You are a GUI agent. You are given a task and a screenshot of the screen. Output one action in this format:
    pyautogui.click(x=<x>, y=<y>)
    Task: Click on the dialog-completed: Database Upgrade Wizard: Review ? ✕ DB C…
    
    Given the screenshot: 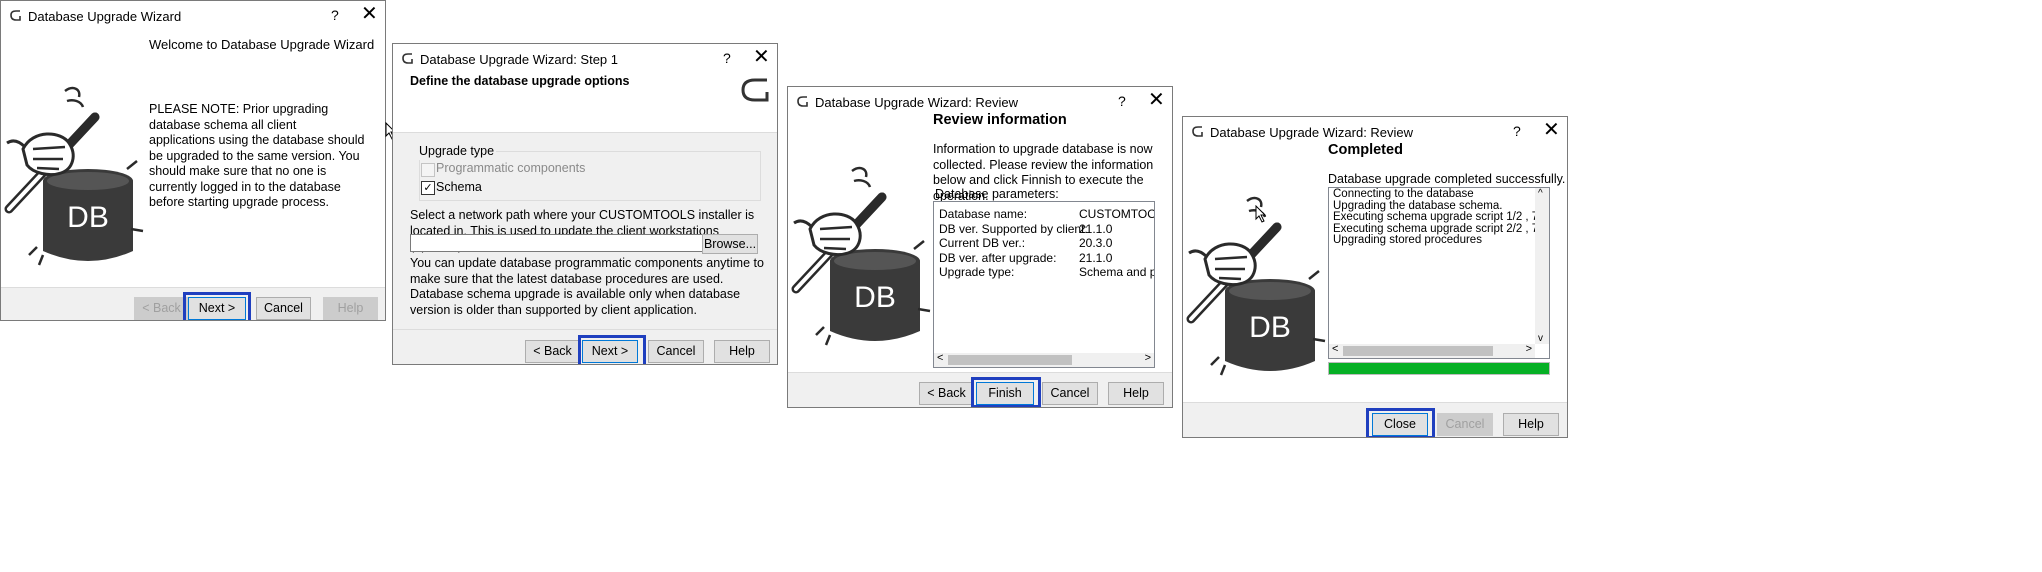 What is the action you would take?
    pyautogui.click(x=1375, y=277)
    